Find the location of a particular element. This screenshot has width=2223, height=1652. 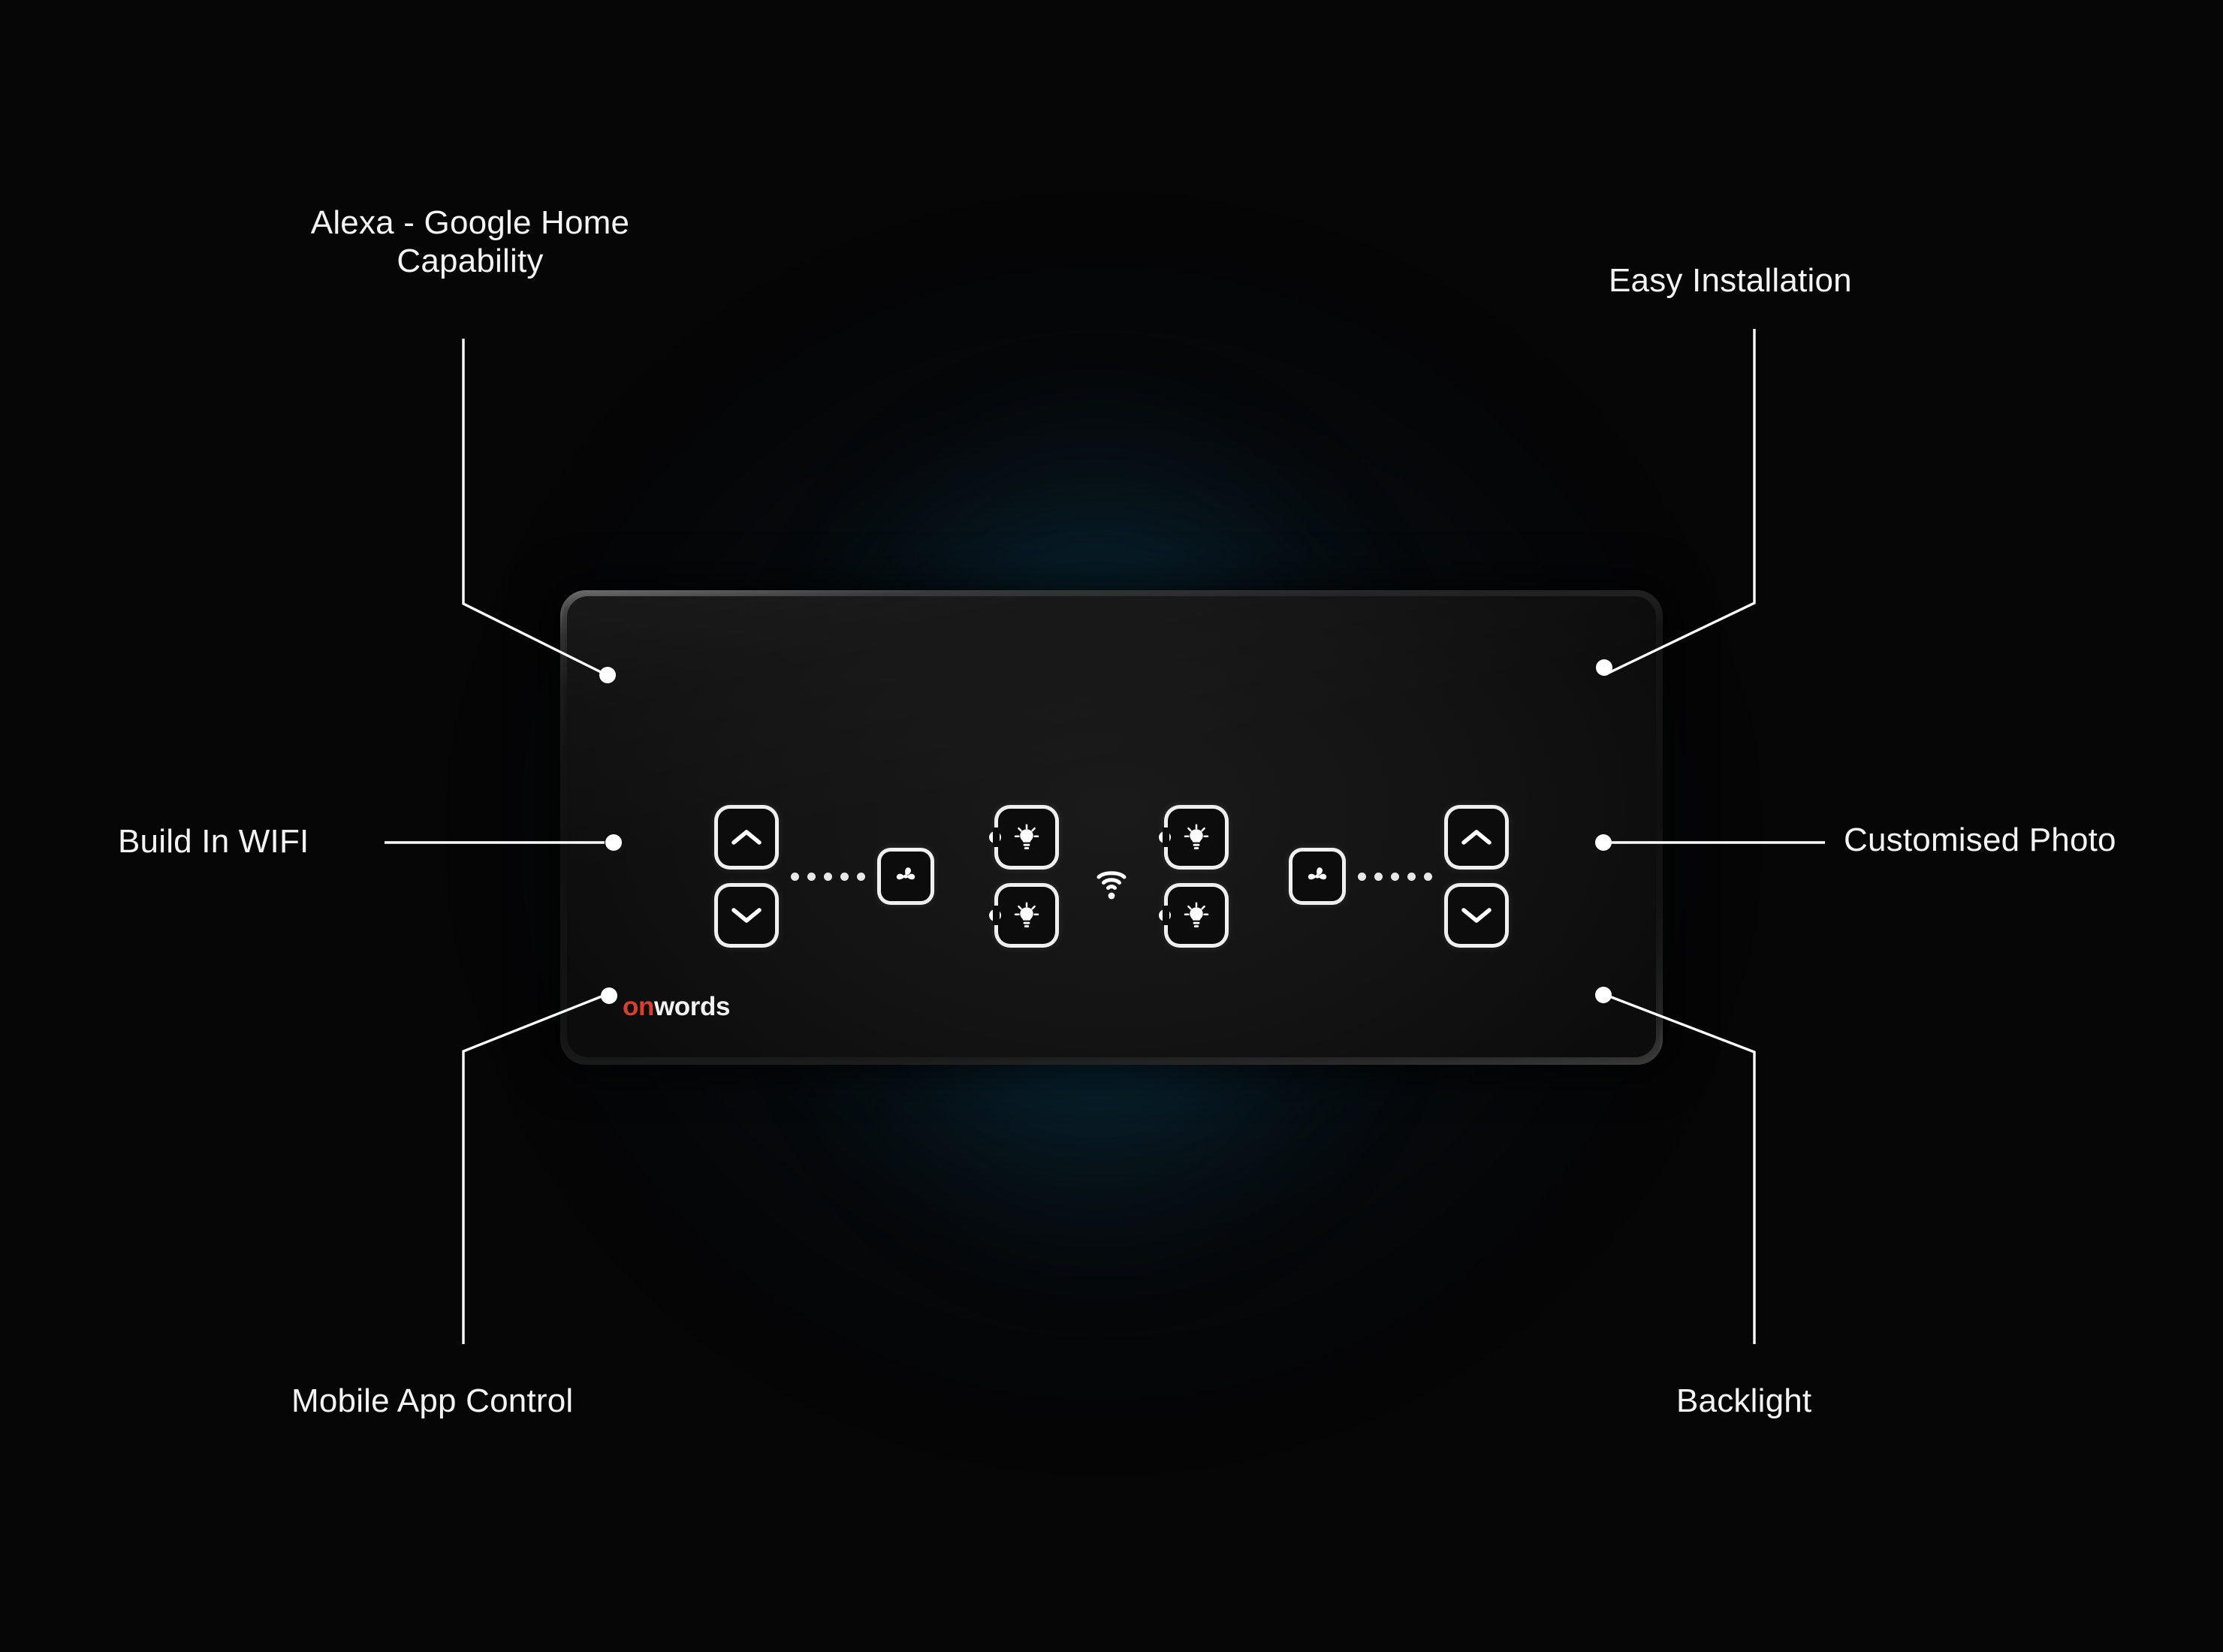

brand-logo-words: words is located at coordinates (692, 1006).